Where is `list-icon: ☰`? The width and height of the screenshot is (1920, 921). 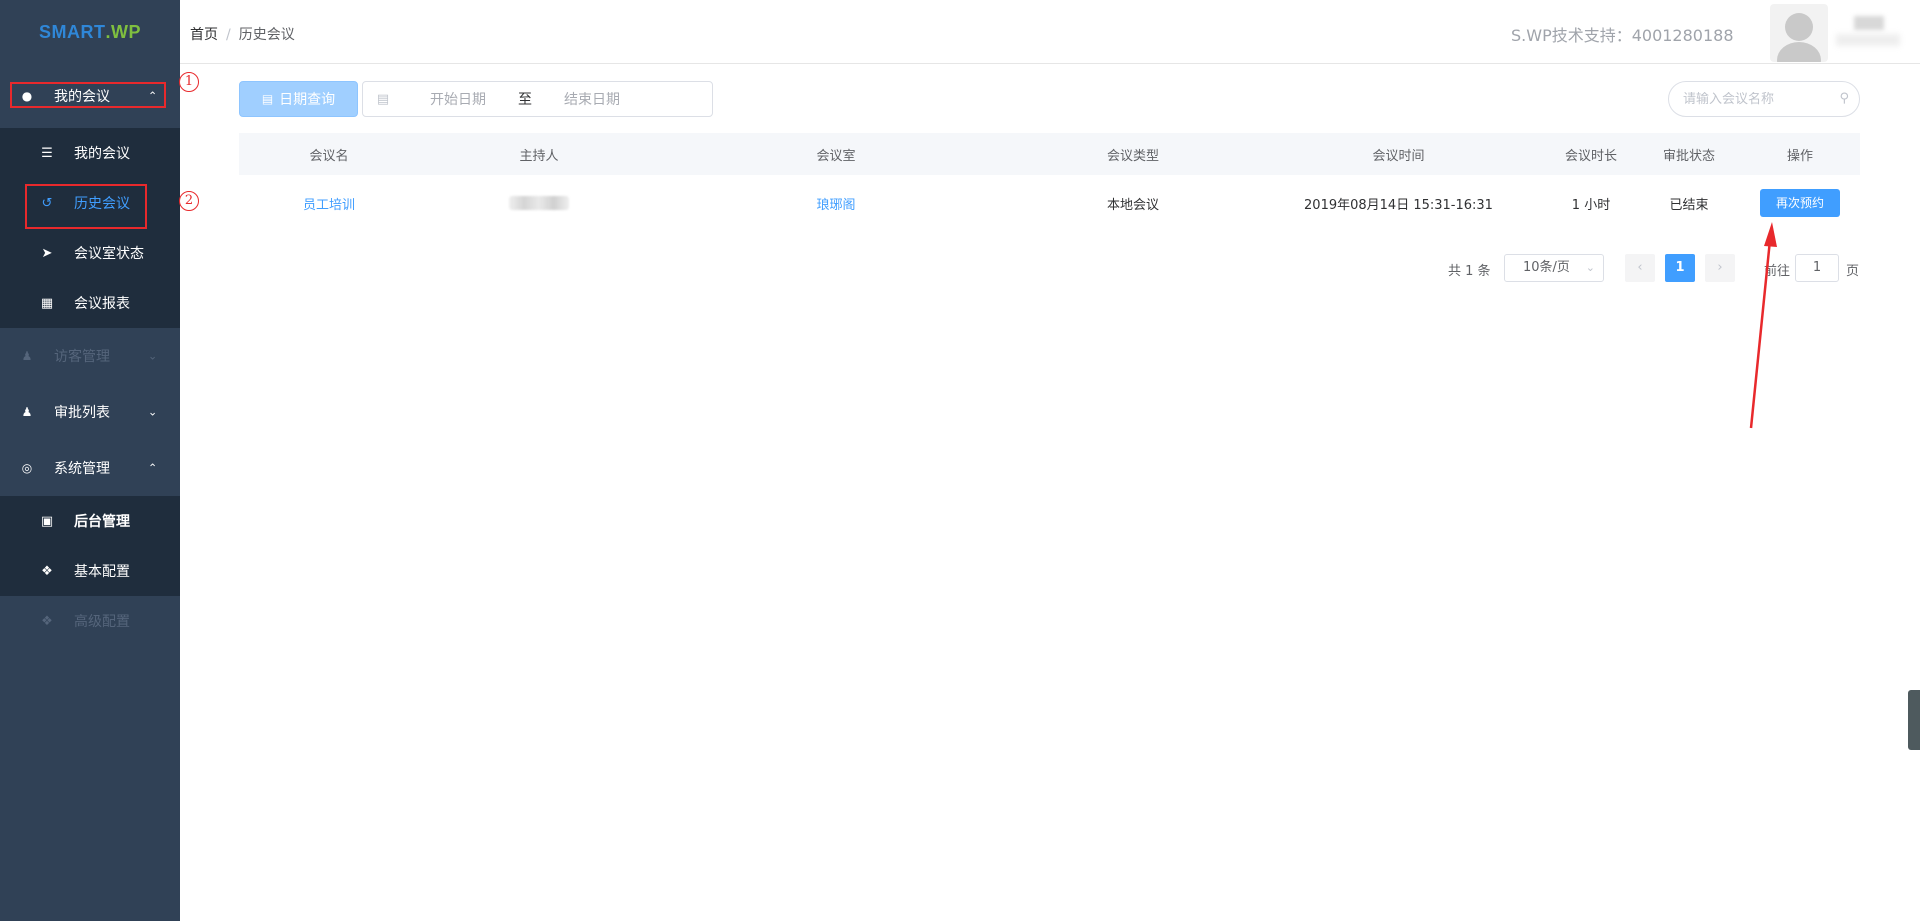
list-icon: ☰ is located at coordinates (47, 153).